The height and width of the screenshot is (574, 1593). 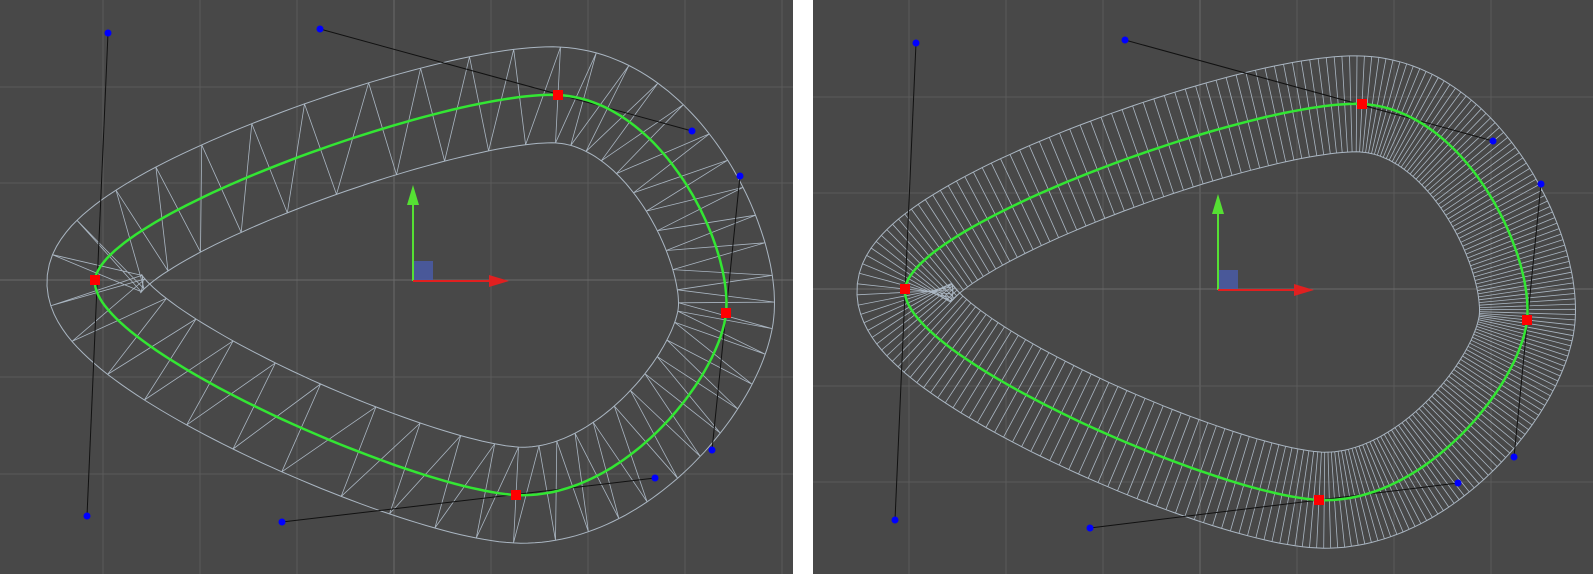 What do you see at coordinates (803, 287) in the screenshot?
I see `viewport-divider` at bounding box center [803, 287].